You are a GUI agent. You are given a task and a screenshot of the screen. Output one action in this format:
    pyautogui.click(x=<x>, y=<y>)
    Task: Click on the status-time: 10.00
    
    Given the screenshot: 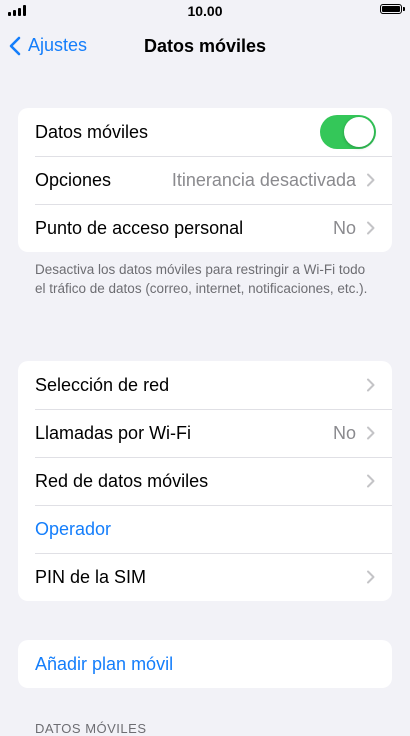 What is the action you would take?
    pyautogui.click(x=205, y=11)
    